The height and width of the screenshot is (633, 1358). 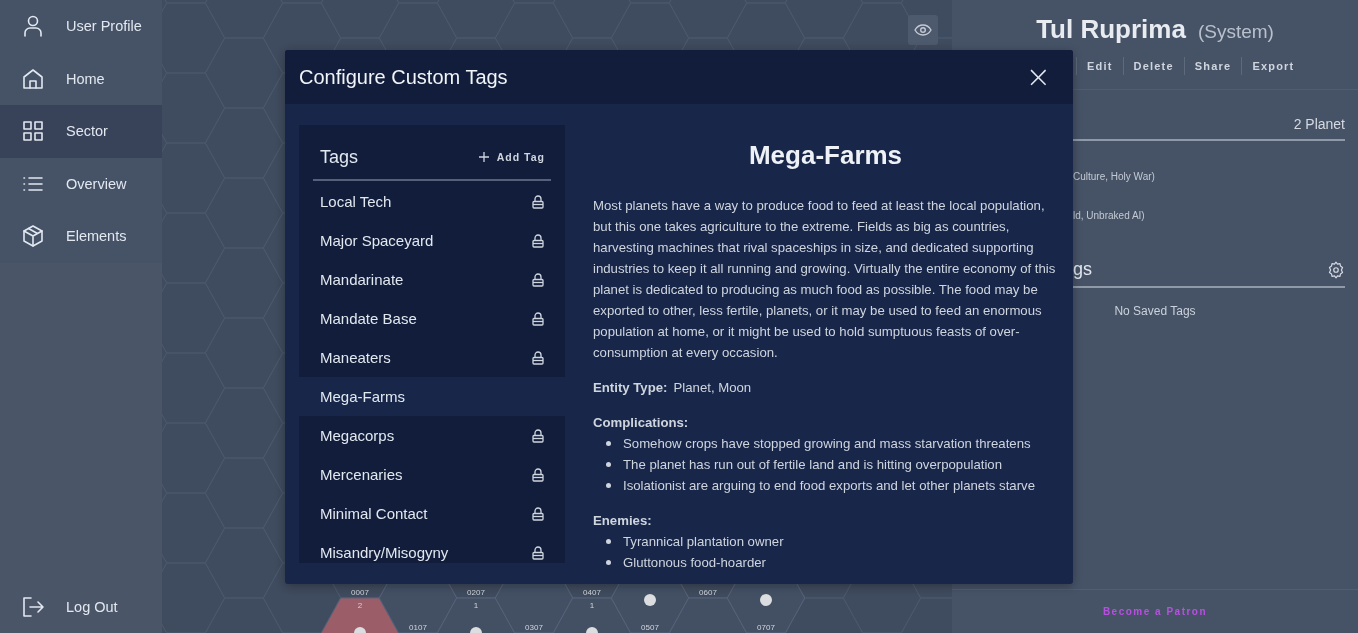 What do you see at coordinates (403, 77) in the screenshot?
I see `modal-title: Configure Custom Tags` at bounding box center [403, 77].